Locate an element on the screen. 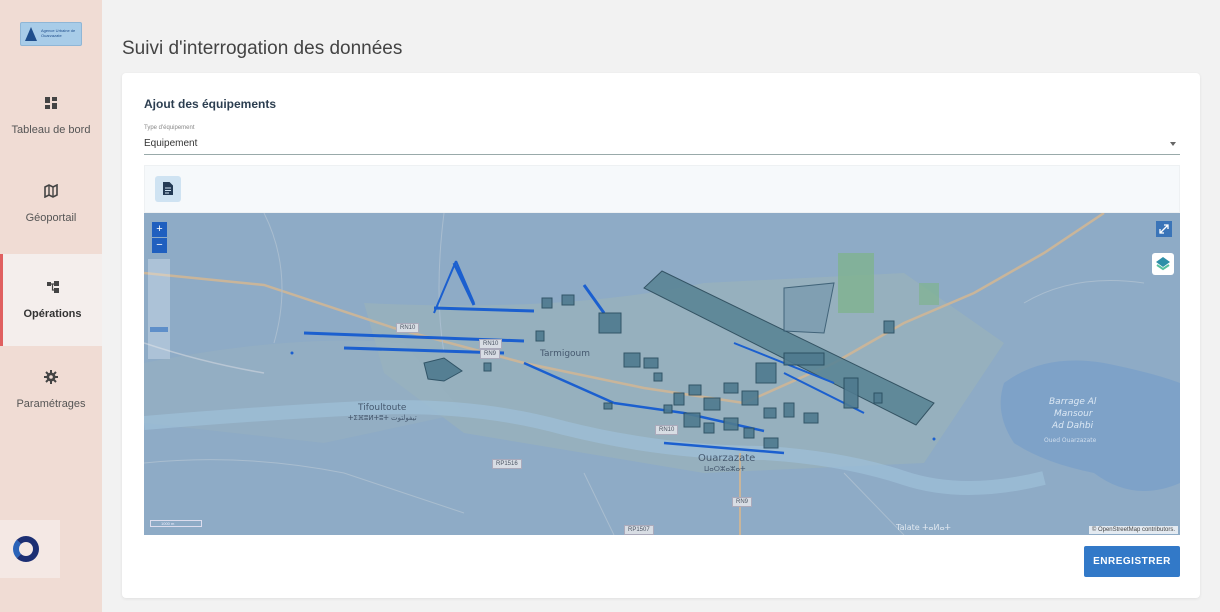 This screenshot has width=1220, height=612. save-button: ENREGISTRER is located at coordinates (1132, 561).